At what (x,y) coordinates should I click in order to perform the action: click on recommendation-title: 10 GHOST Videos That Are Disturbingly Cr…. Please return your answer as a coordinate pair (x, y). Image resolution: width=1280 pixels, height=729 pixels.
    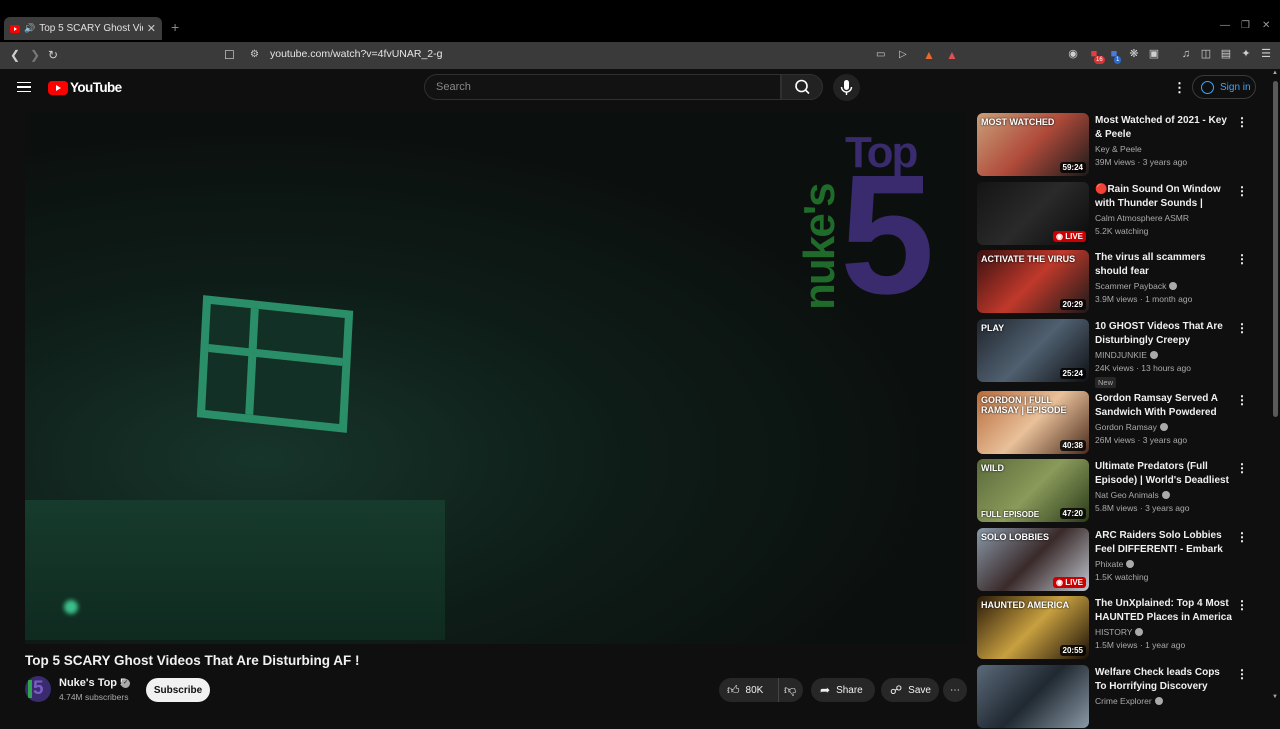
    Looking at the image, I should click on (1164, 333).